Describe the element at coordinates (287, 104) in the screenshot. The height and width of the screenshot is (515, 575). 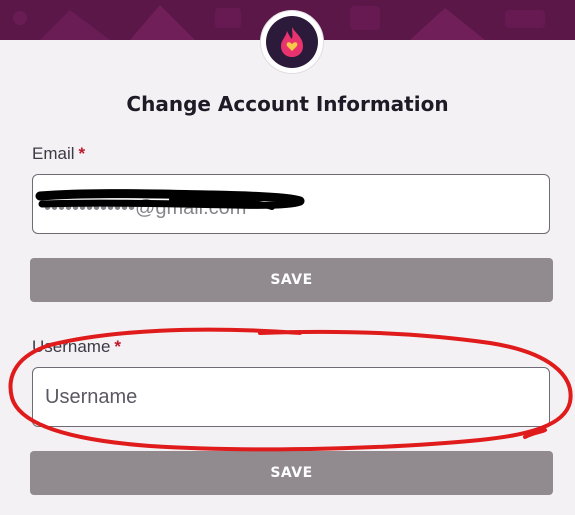
I see `page-title: Change Account Information` at that location.